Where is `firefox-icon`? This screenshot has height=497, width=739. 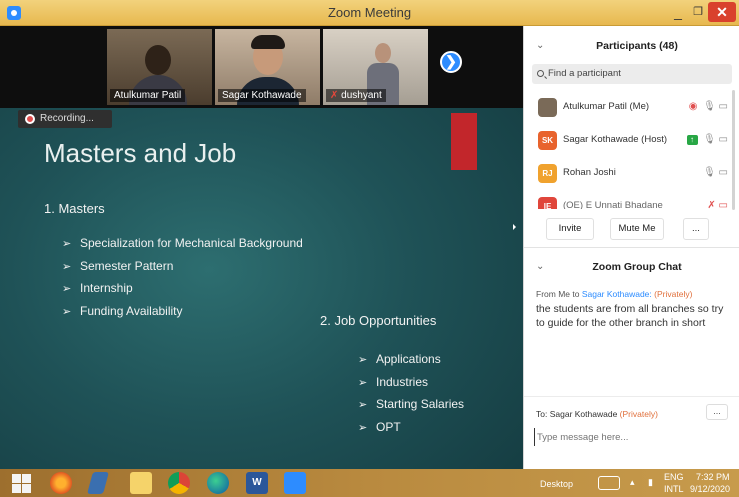
firefox-icon is located at coordinates (61, 483).